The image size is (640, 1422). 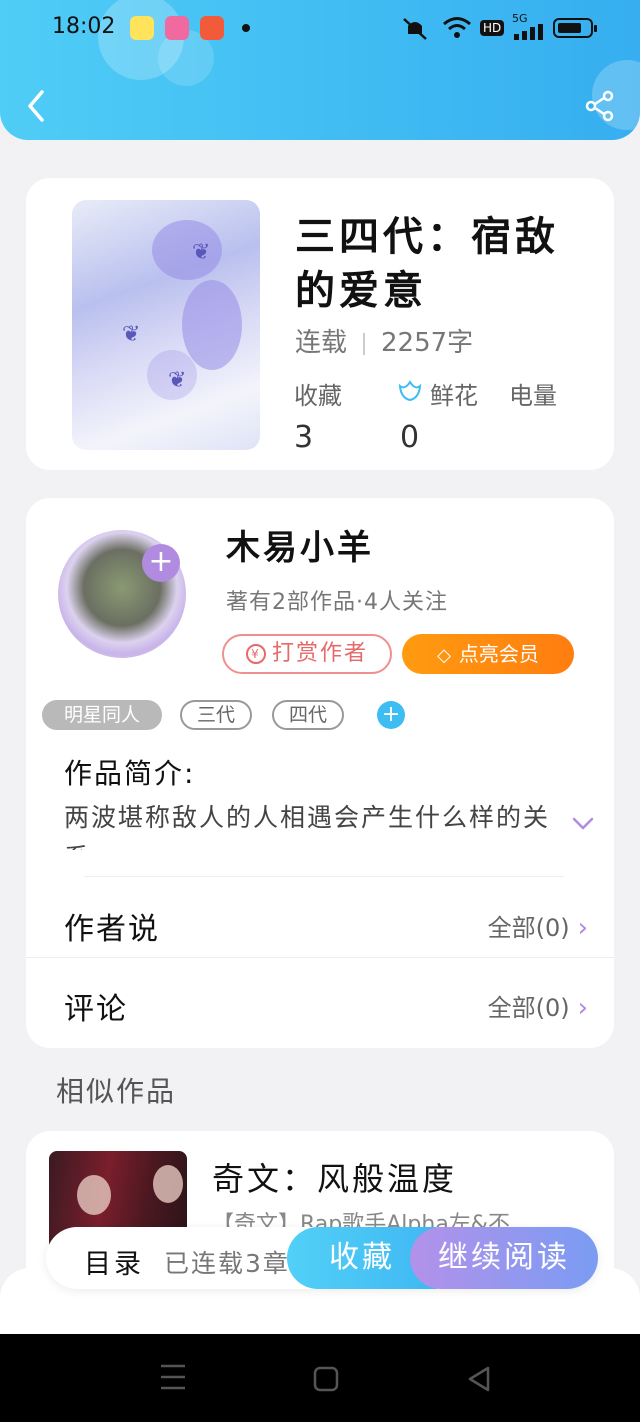 I want to click on yen-icon: ¥, so click(x=255, y=654).